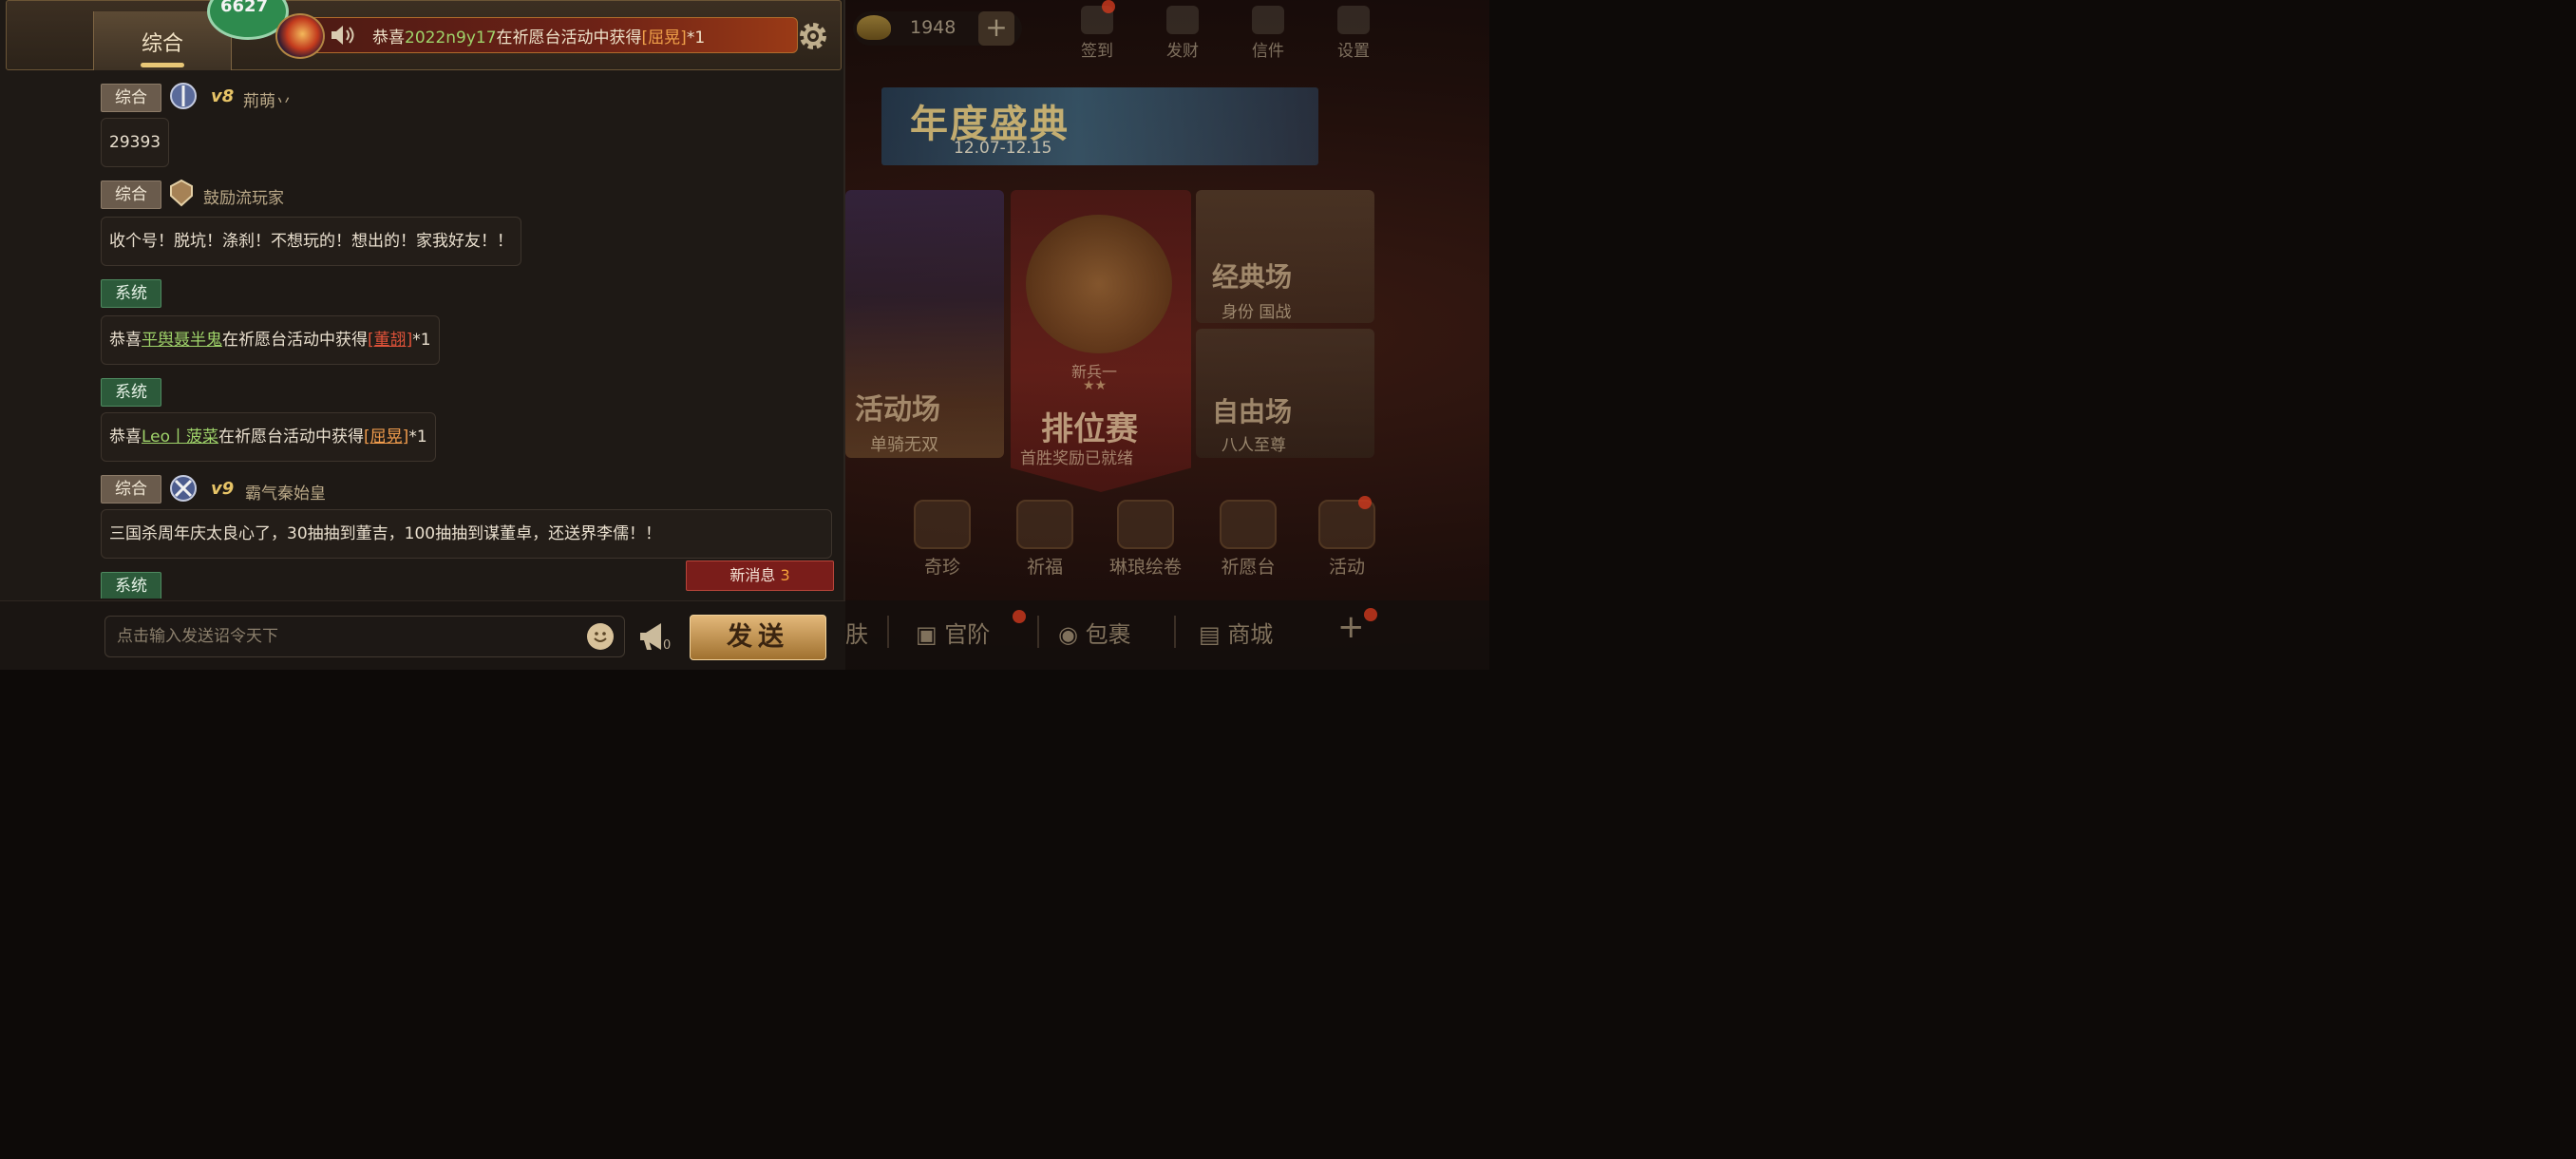  I want to click on level-badge-text: 6627, so click(245, 8).